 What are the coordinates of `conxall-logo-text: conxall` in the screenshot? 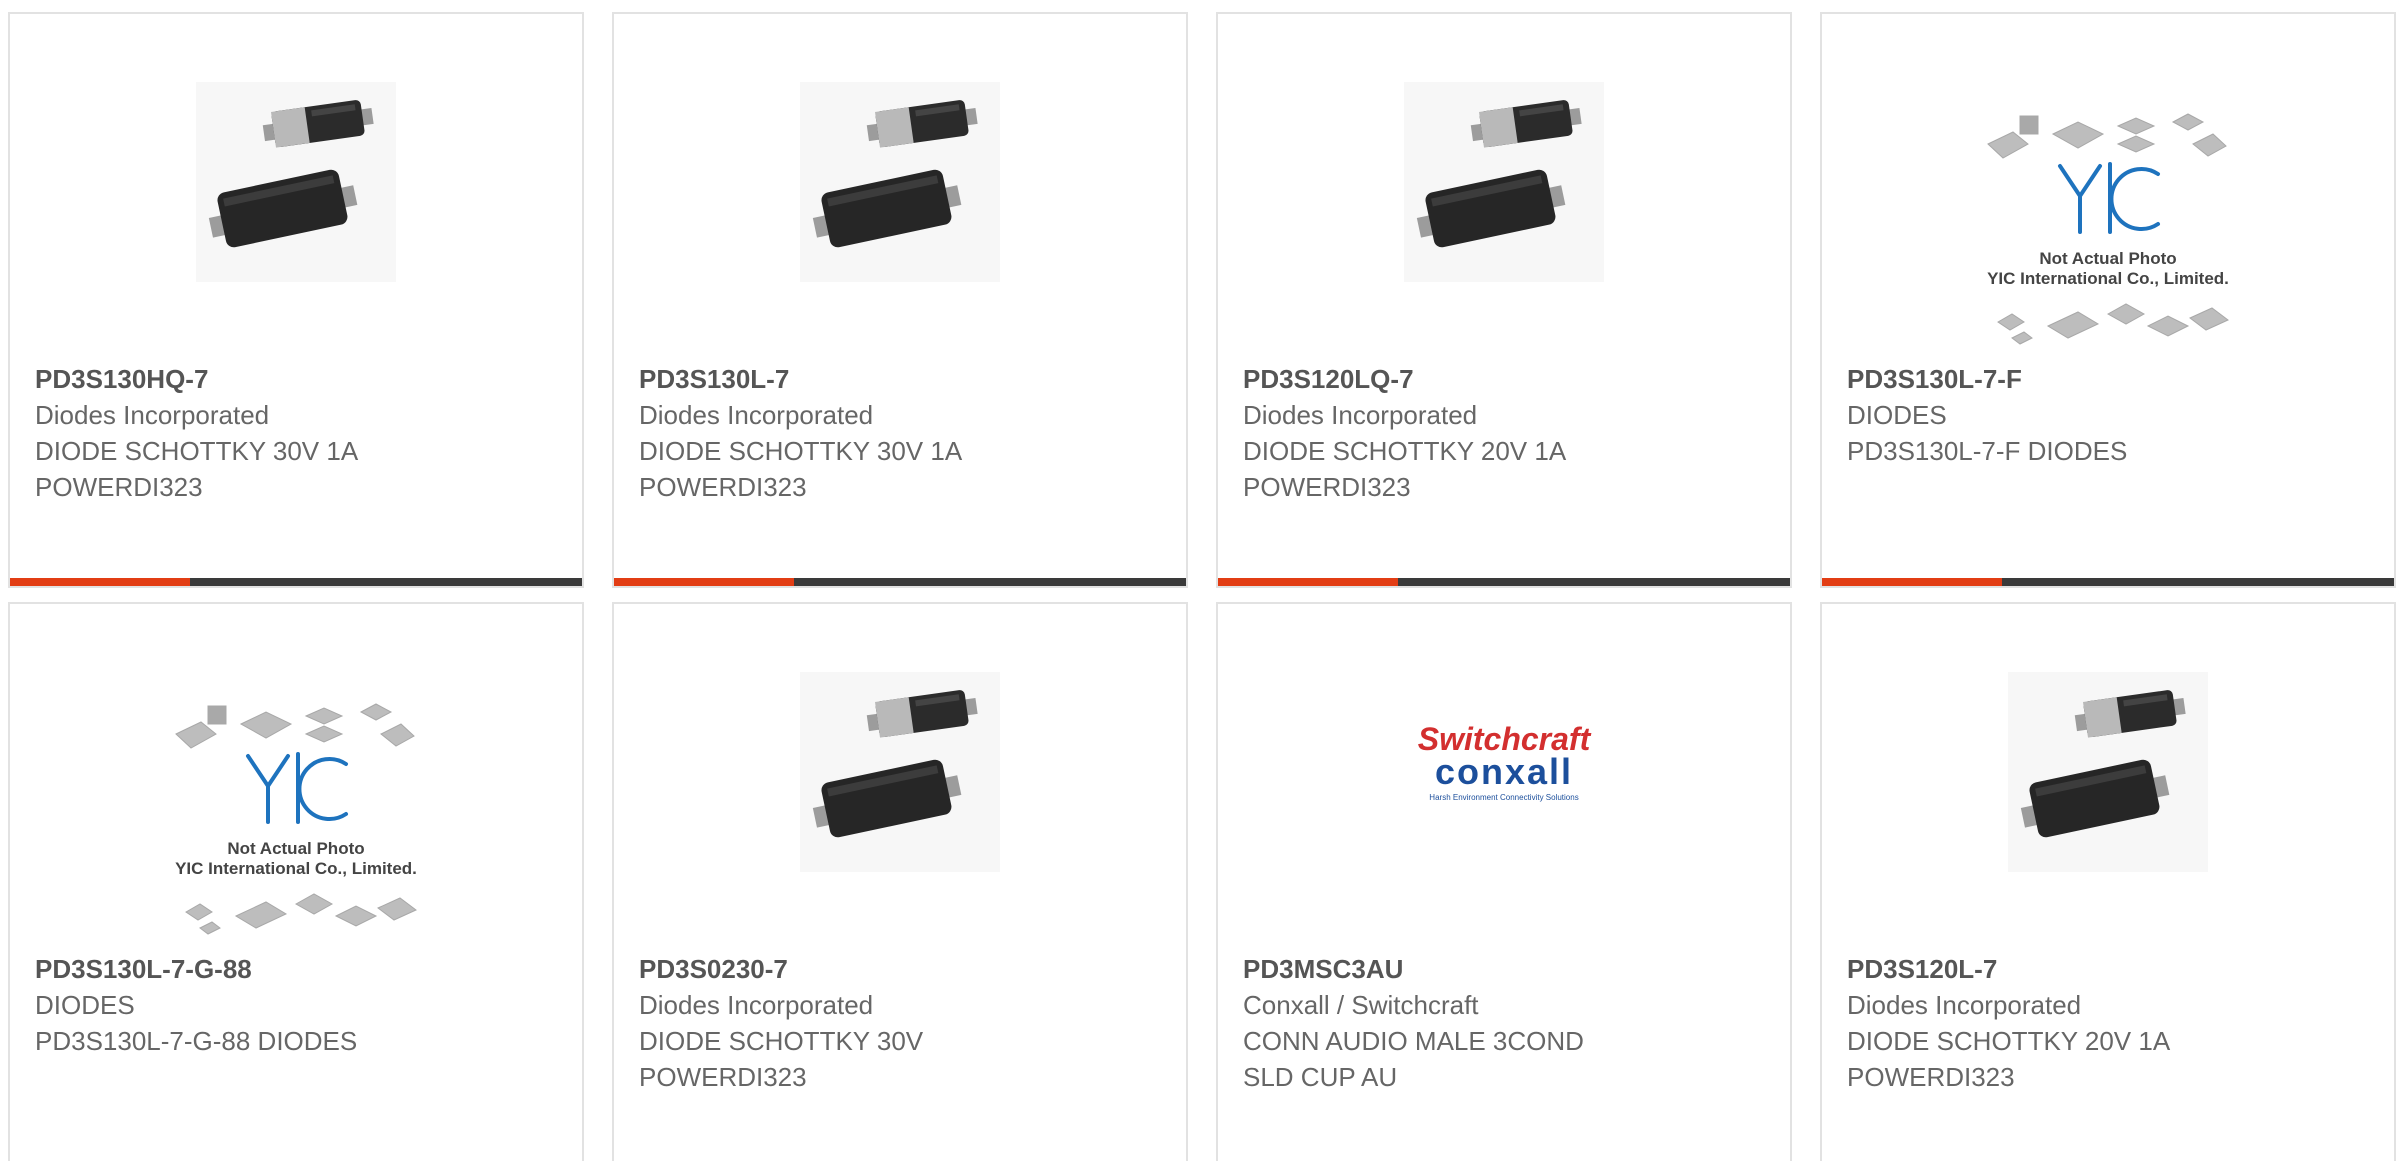 It's located at (1504, 771).